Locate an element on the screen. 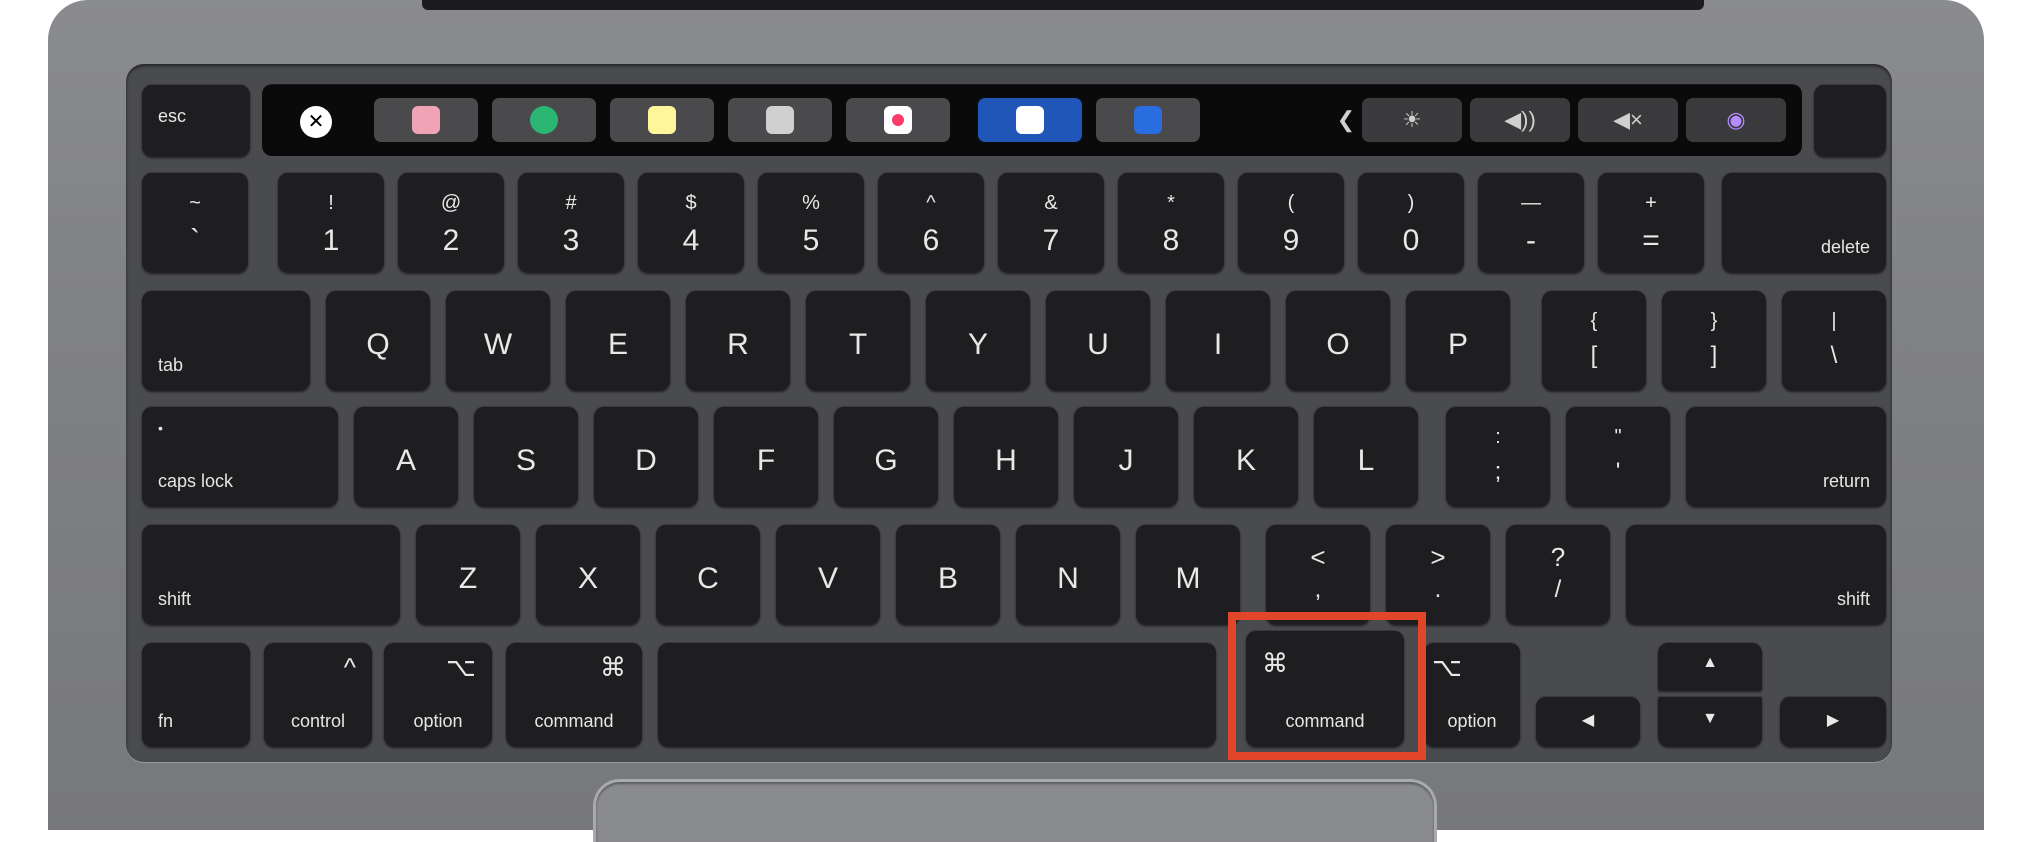 This screenshot has width=2034, height=842. esc-key: esc is located at coordinates (196, 120).